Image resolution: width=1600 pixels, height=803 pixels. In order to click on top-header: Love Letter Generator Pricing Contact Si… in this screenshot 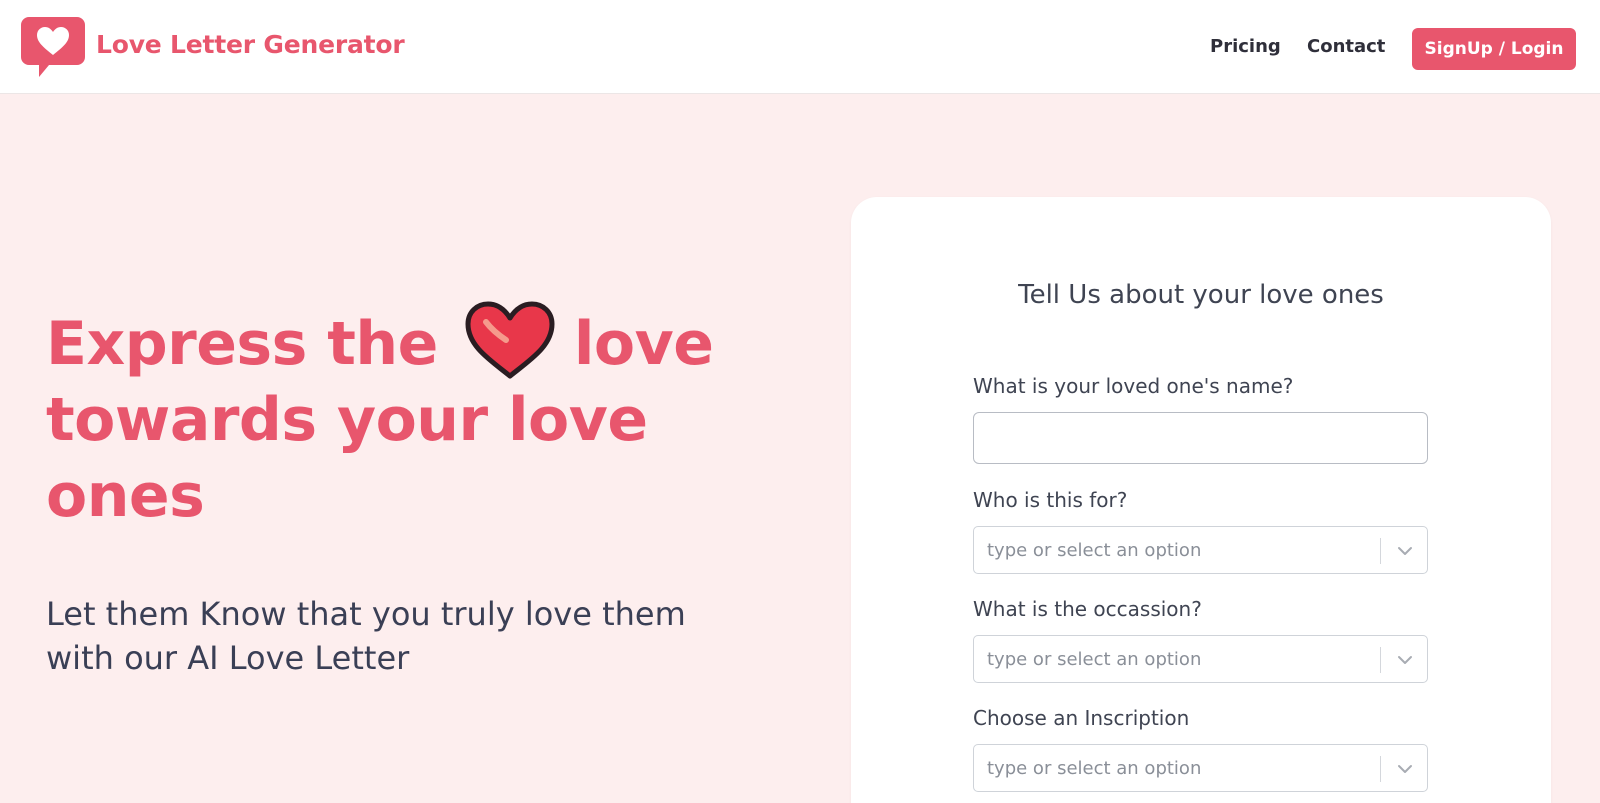, I will do `click(800, 47)`.